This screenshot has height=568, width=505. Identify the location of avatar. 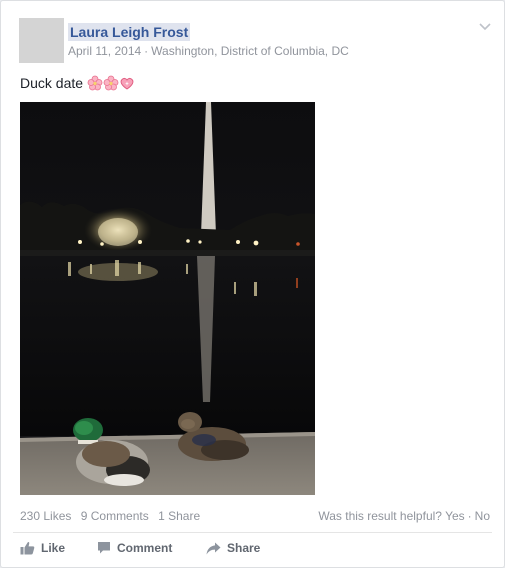
(41, 40).